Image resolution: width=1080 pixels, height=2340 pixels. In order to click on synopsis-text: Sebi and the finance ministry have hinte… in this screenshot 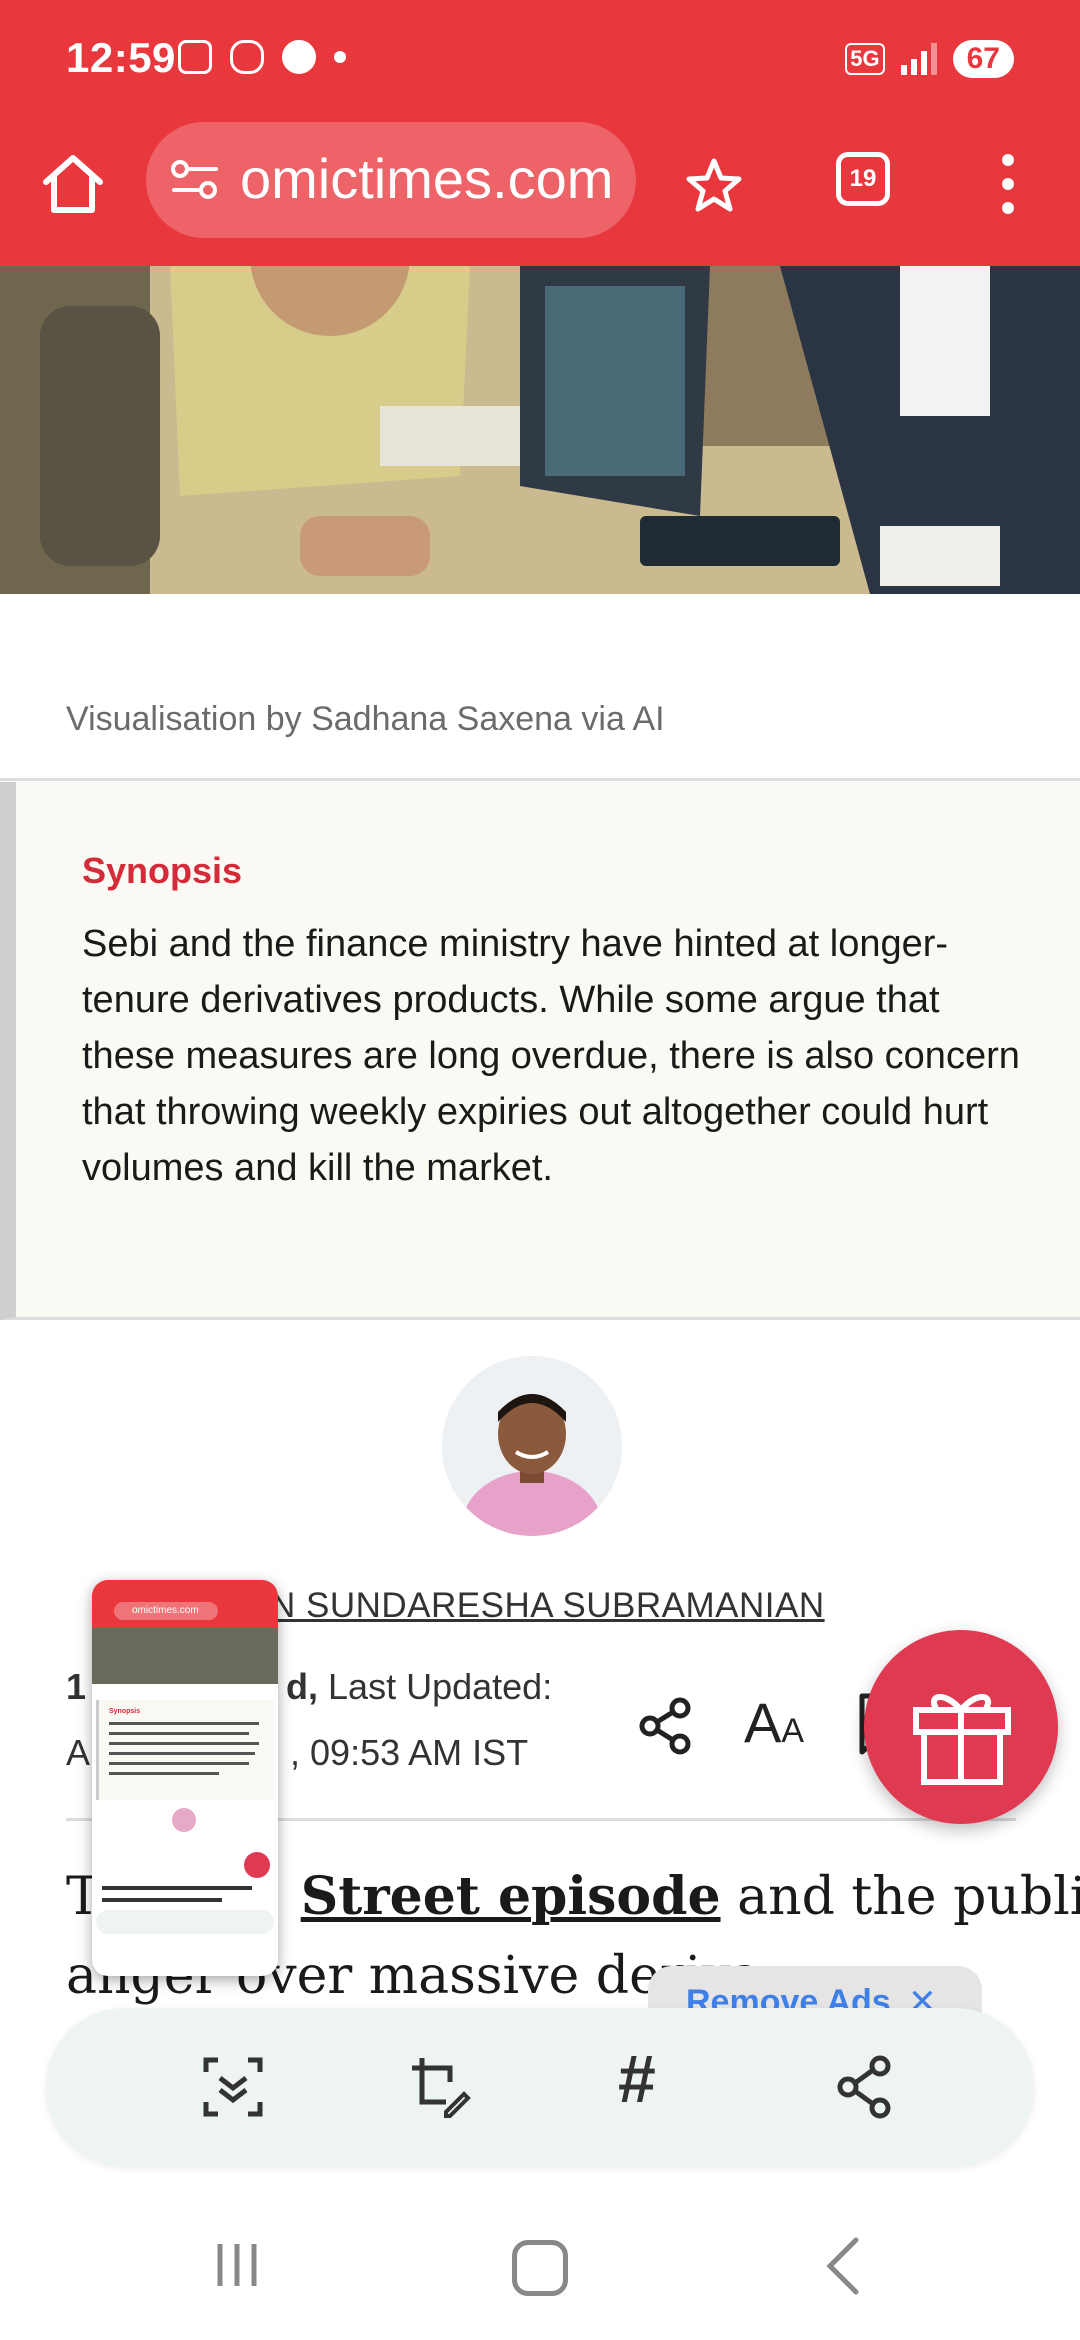, I will do `click(551, 1056)`.